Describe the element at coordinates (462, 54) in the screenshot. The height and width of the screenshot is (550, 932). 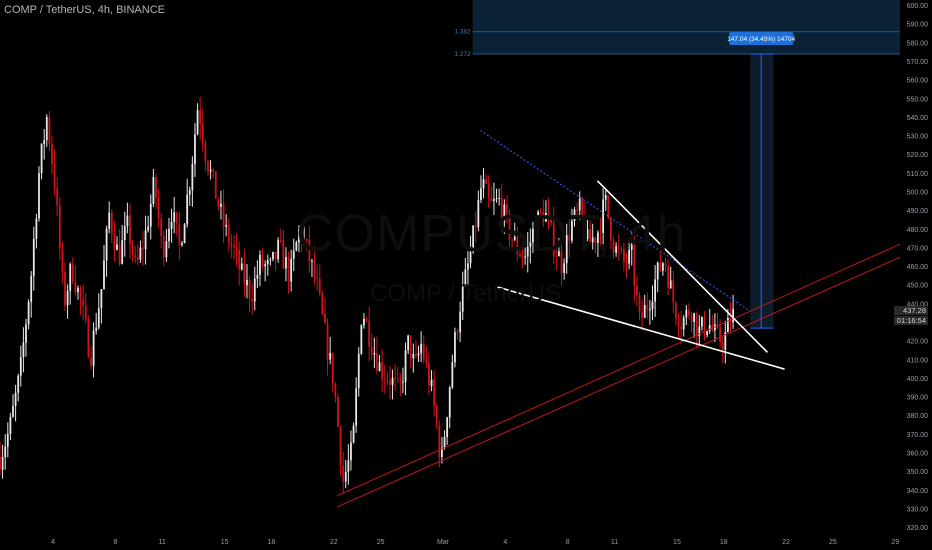
I see `fib-level-label: 1.272` at that location.